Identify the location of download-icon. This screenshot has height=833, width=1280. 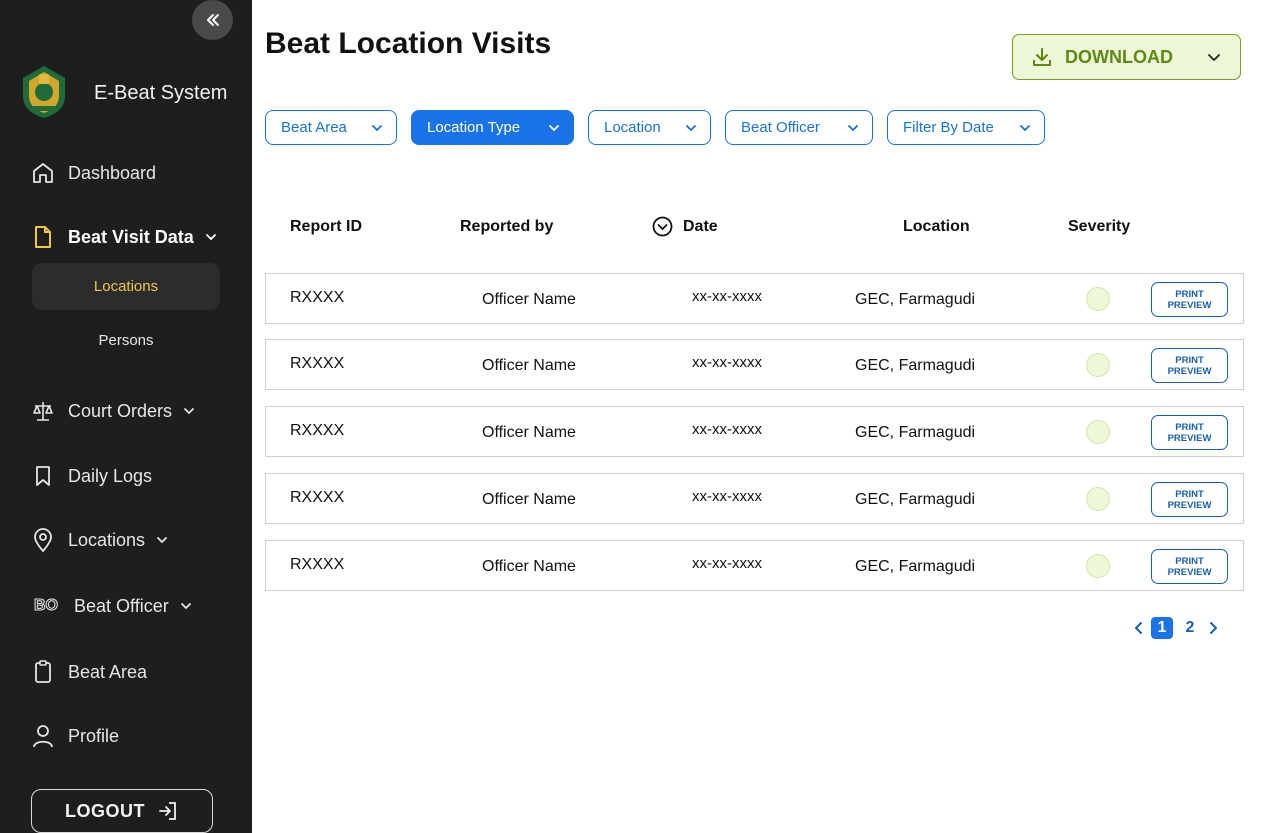
(1042, 57).